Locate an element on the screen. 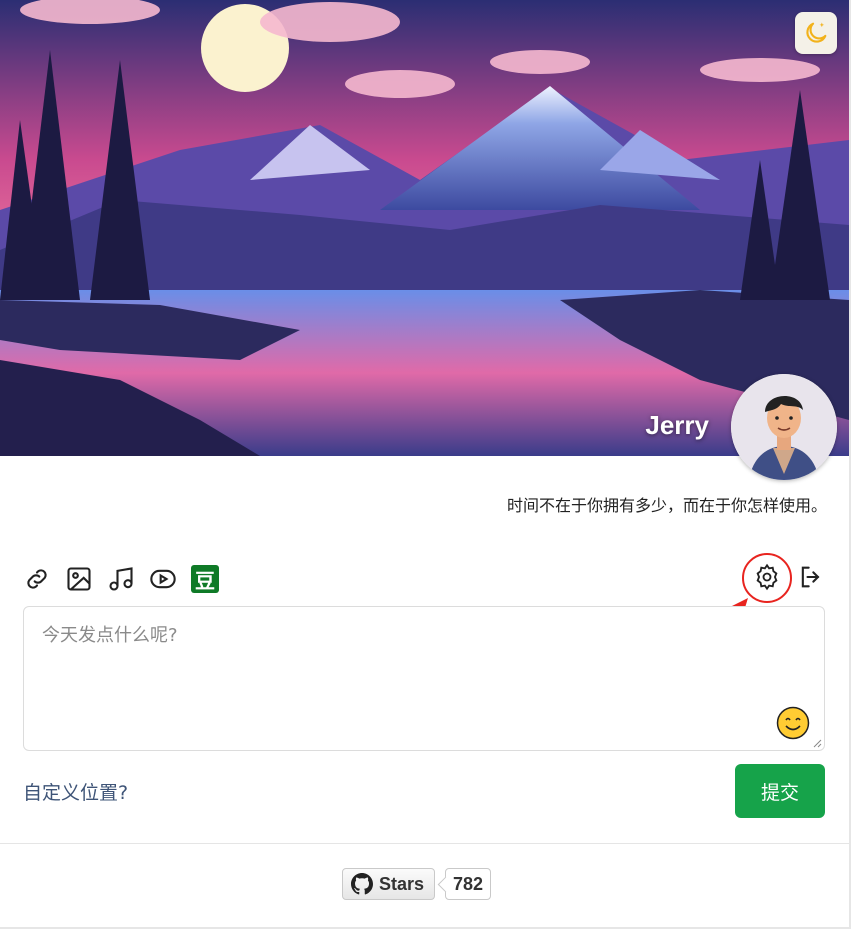 The image size is (851, 929). moon-icon is located at coordinates (816, 32).